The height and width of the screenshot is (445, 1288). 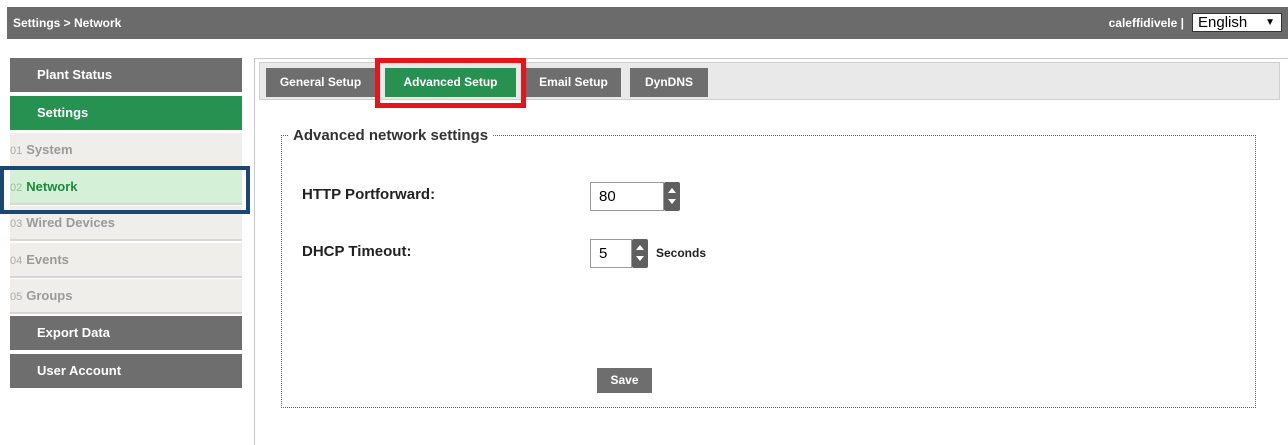 I want to click on sidebar-subitem-groups: 05 Groups, so click(x=126, y=296).